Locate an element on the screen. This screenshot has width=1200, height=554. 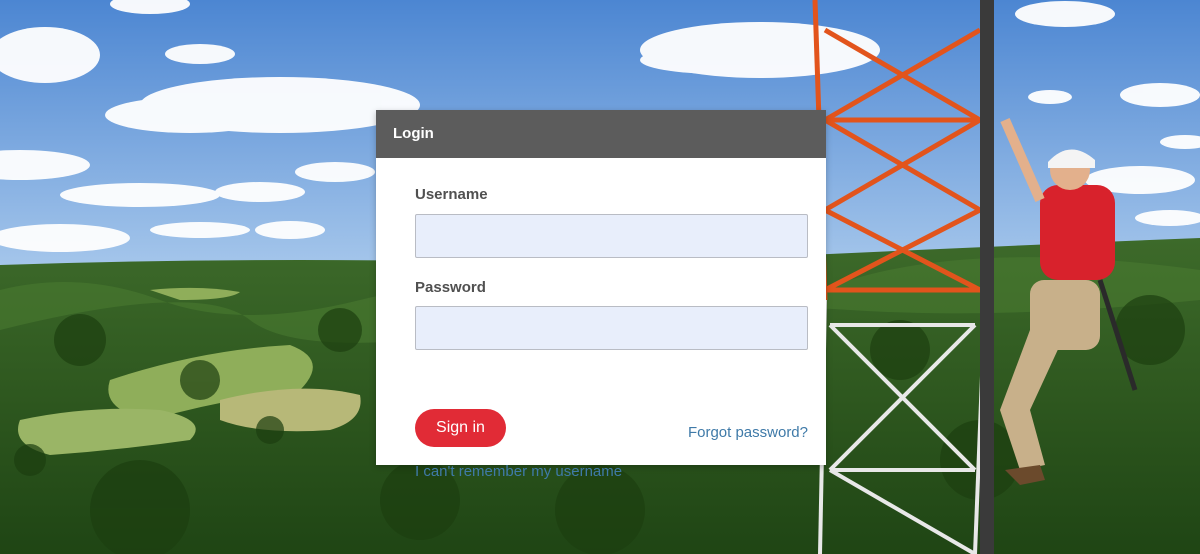
forgot-password-link: Forgot password? is located at coordinates (748, 432).